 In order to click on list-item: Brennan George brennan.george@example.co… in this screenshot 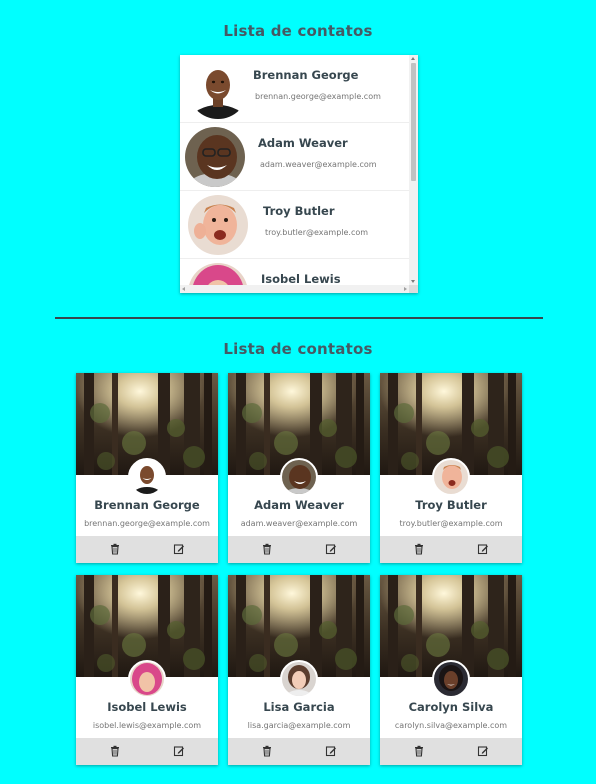, I will do `click(294, 89)`.